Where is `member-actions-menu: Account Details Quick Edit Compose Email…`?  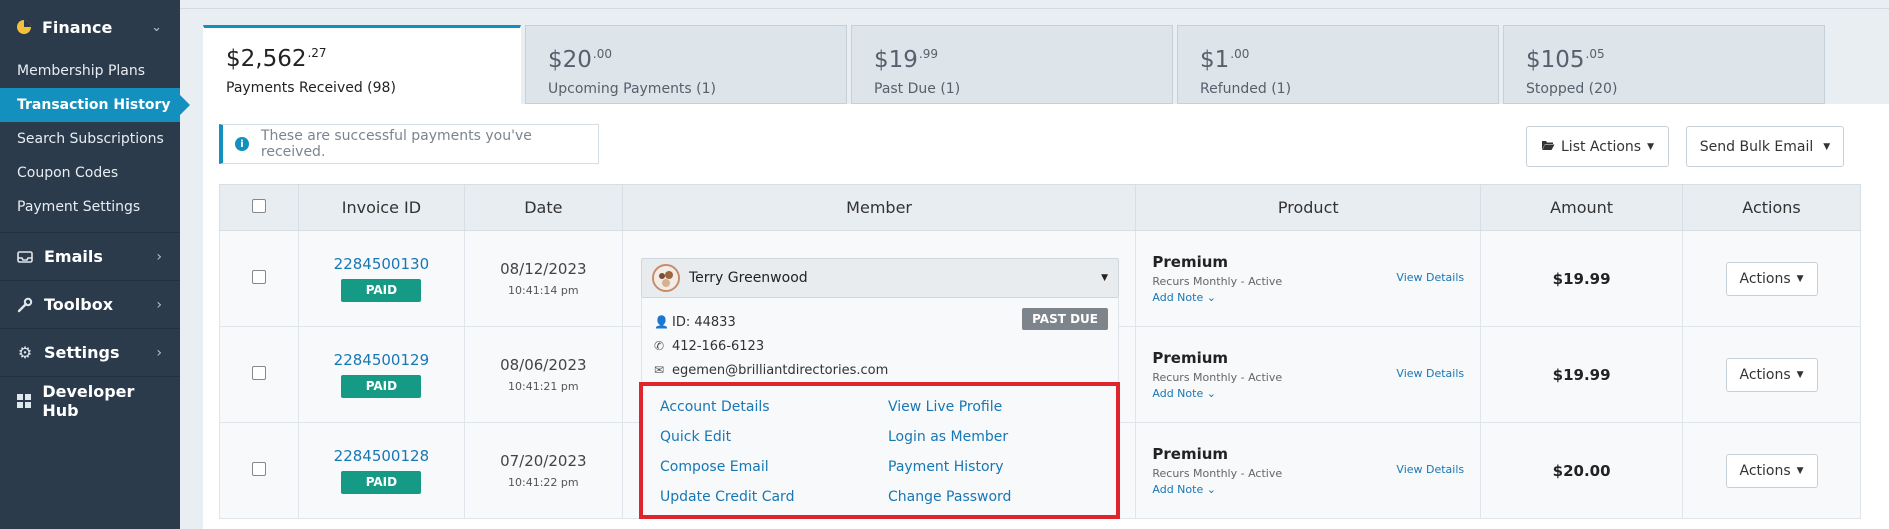
member-actions-menu: Account Details Quick Edit Compose Email… is located at coordinates (879, 450).